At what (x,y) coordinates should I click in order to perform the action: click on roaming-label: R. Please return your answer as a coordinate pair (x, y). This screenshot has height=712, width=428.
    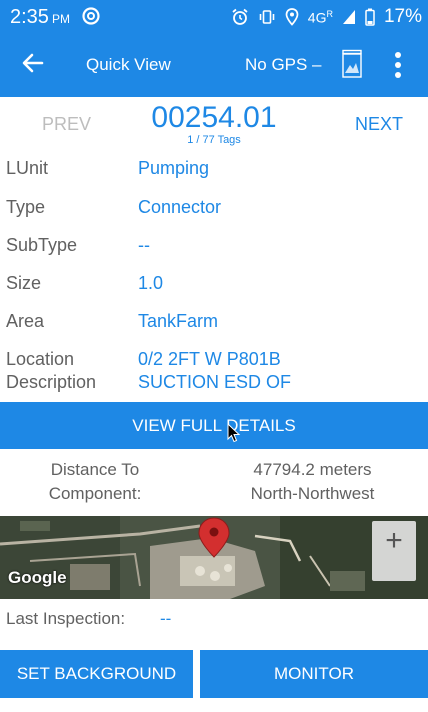
    Looking at the image, I should click on (329, 13).